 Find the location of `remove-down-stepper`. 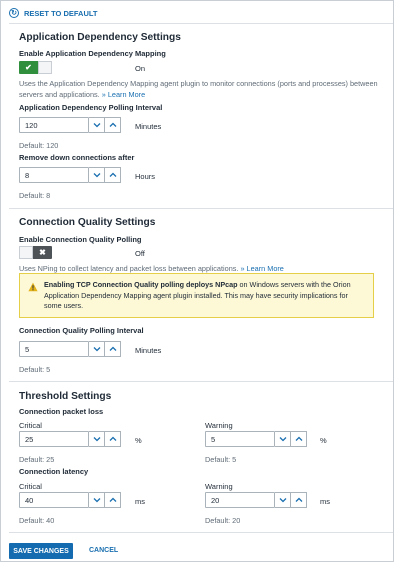

remove-down-stepper is located at coordinates (70, 175).